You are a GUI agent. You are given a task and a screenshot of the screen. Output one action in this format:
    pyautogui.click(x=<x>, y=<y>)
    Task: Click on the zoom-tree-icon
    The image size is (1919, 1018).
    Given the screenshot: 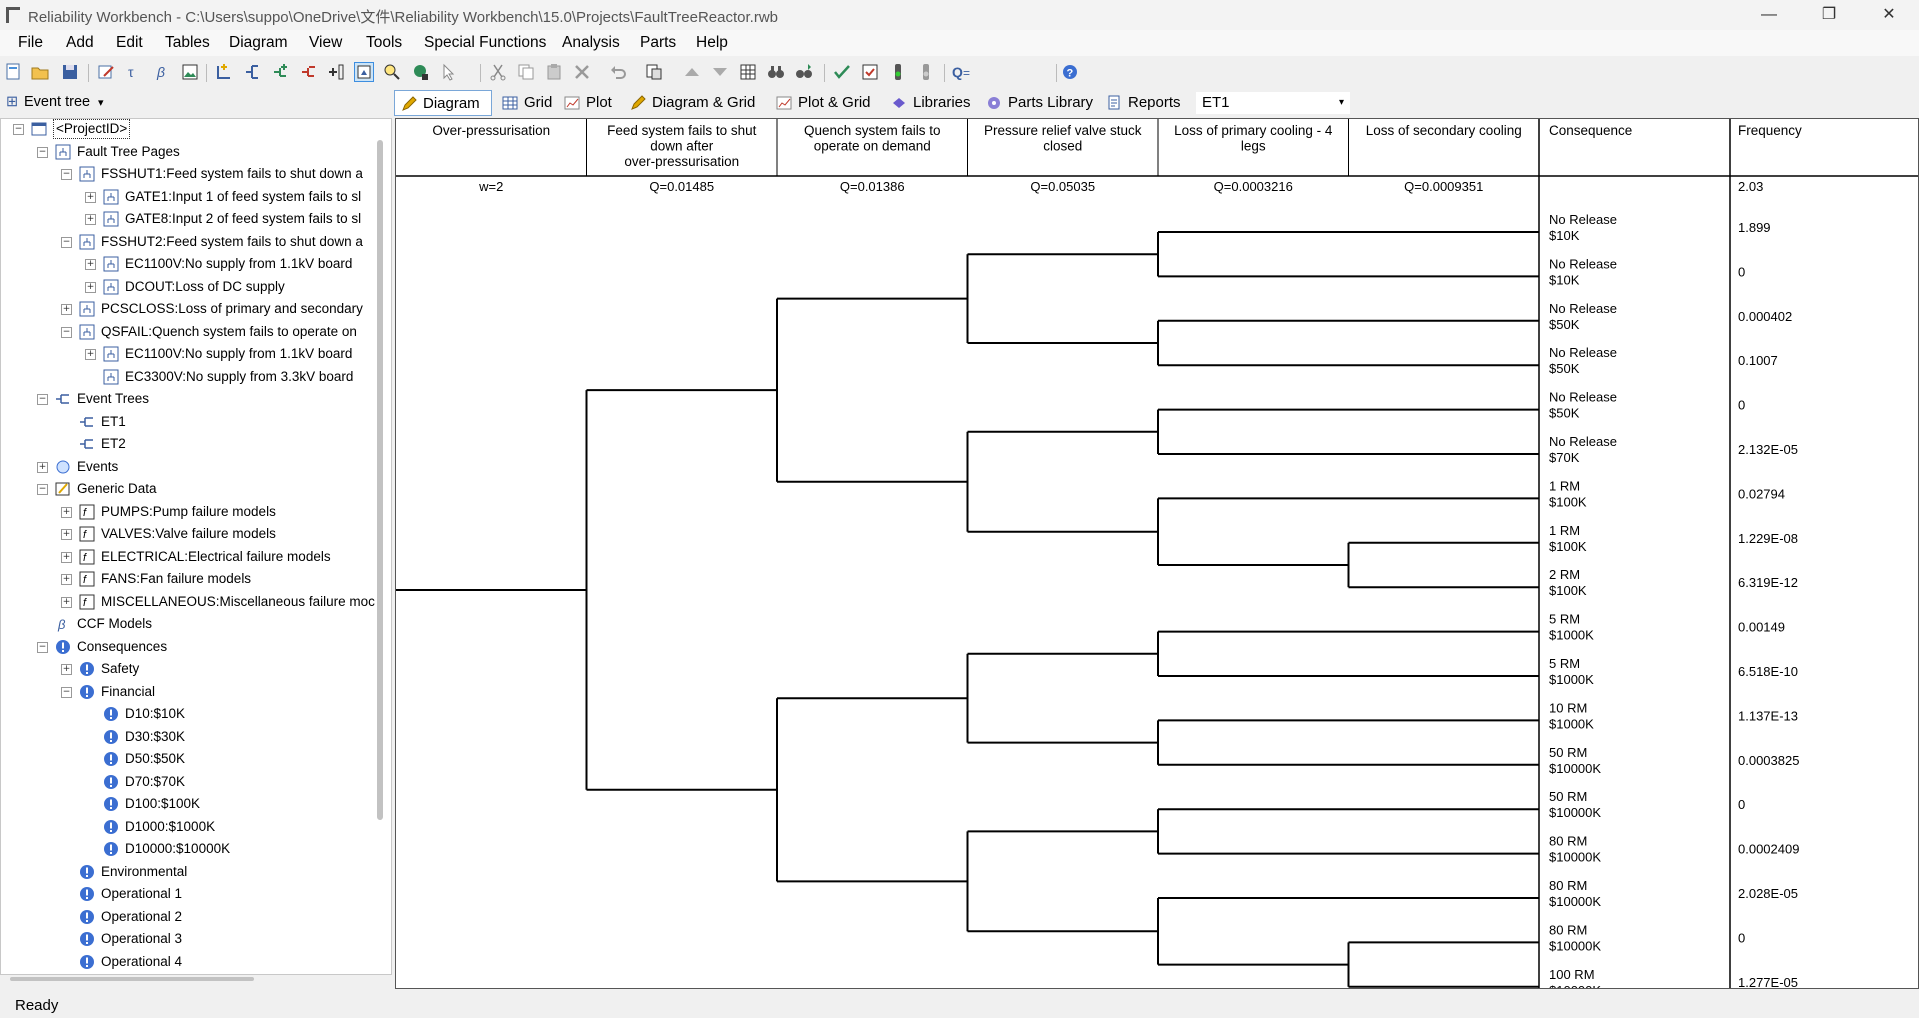 What is the action you would take?
    pyautogui.click(x=392, y=72)
    